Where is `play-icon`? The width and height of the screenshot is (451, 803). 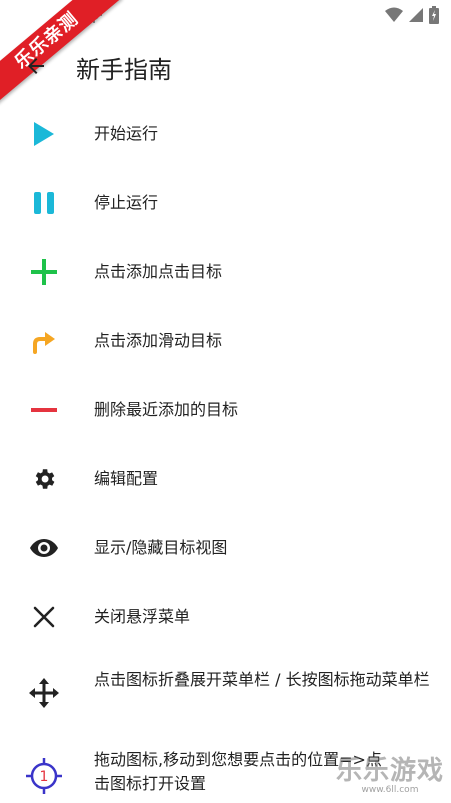
play-icon is located at coordinates (44, 134).